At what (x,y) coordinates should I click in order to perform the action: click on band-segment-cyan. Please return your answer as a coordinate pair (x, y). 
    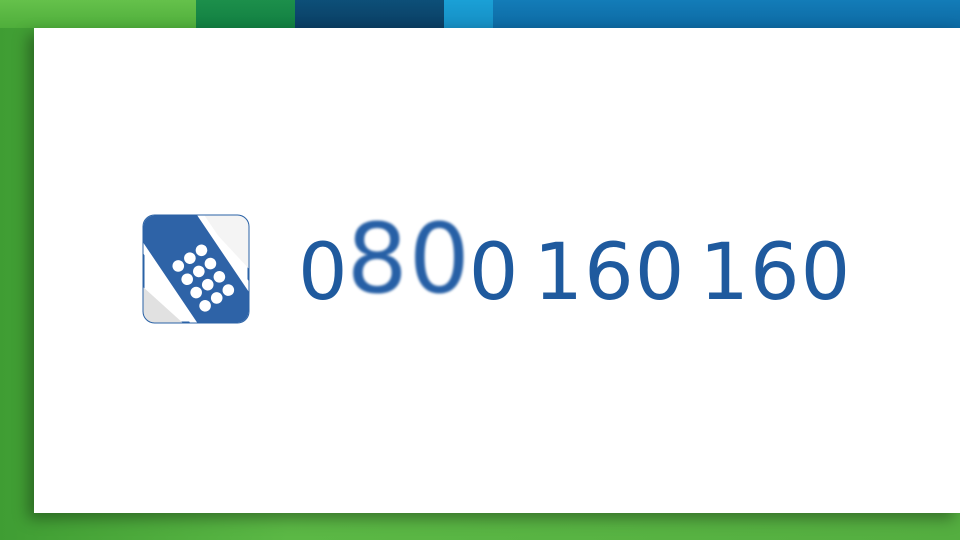
    Looking at the image, I should click on (468, 14).